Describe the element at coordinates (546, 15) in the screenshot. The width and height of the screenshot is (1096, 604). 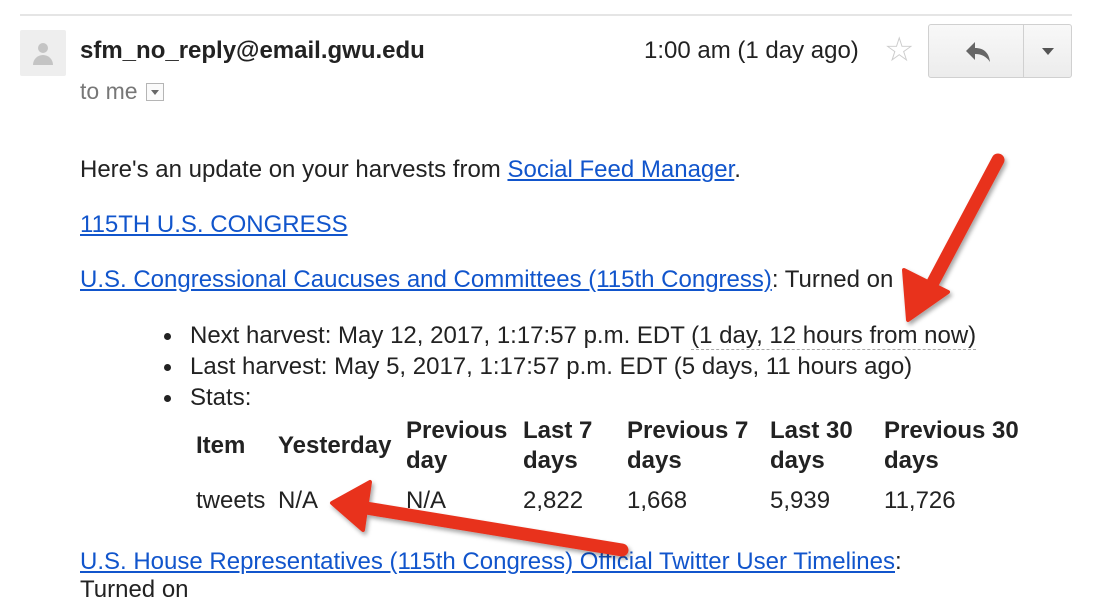
I see `top-divider` at that location.